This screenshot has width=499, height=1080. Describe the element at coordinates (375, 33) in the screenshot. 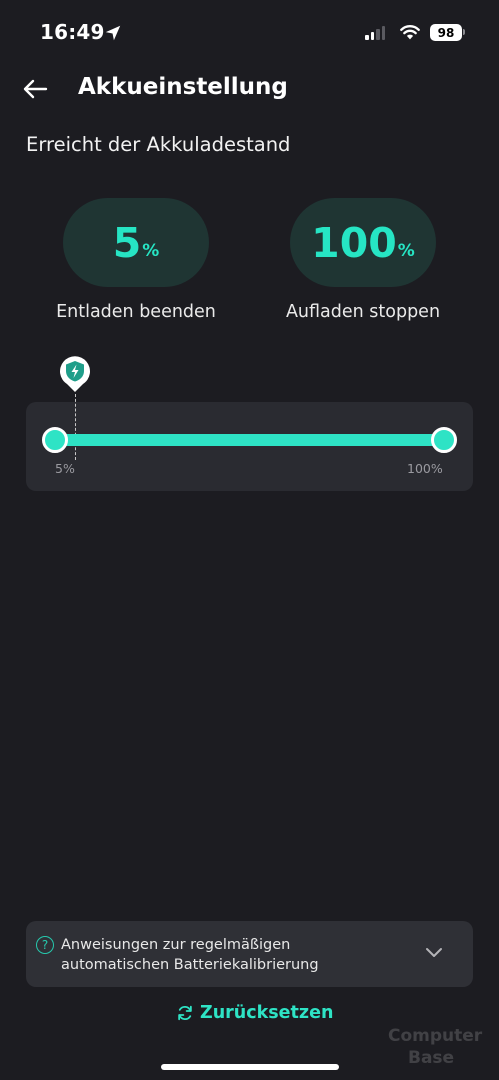

I see `signal-icon` at that location.